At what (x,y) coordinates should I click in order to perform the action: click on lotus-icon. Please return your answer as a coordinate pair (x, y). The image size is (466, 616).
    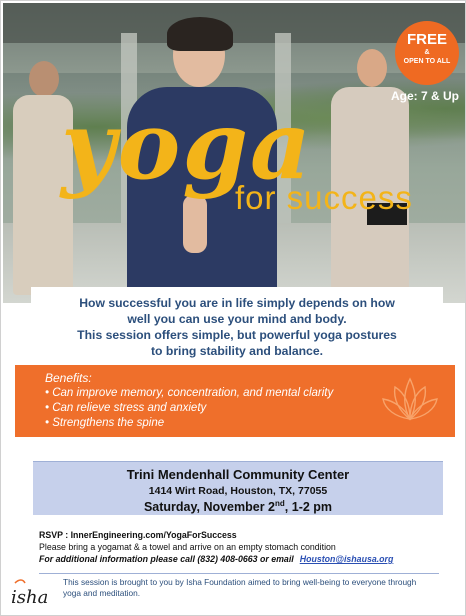
    Looking at the image, I should click on (410, 399).